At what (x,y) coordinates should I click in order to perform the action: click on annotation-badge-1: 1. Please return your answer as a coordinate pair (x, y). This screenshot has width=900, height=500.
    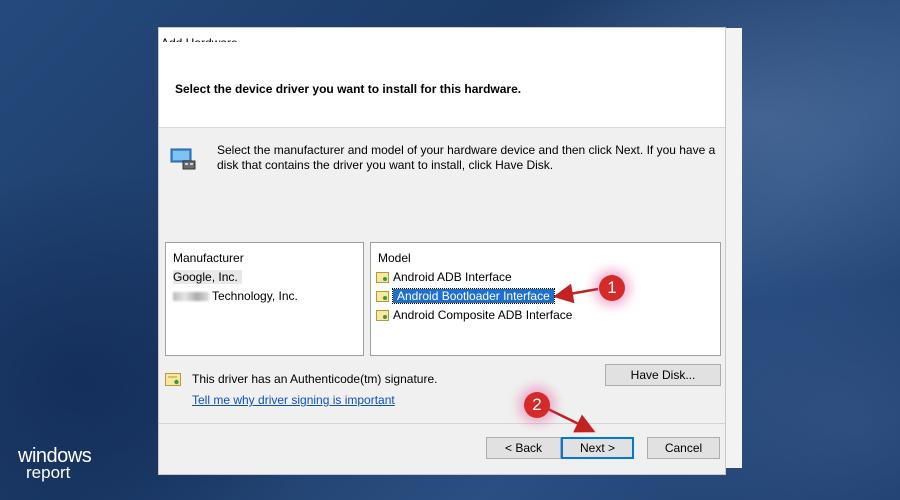
    Looking at the image, I should click on (612, 288).